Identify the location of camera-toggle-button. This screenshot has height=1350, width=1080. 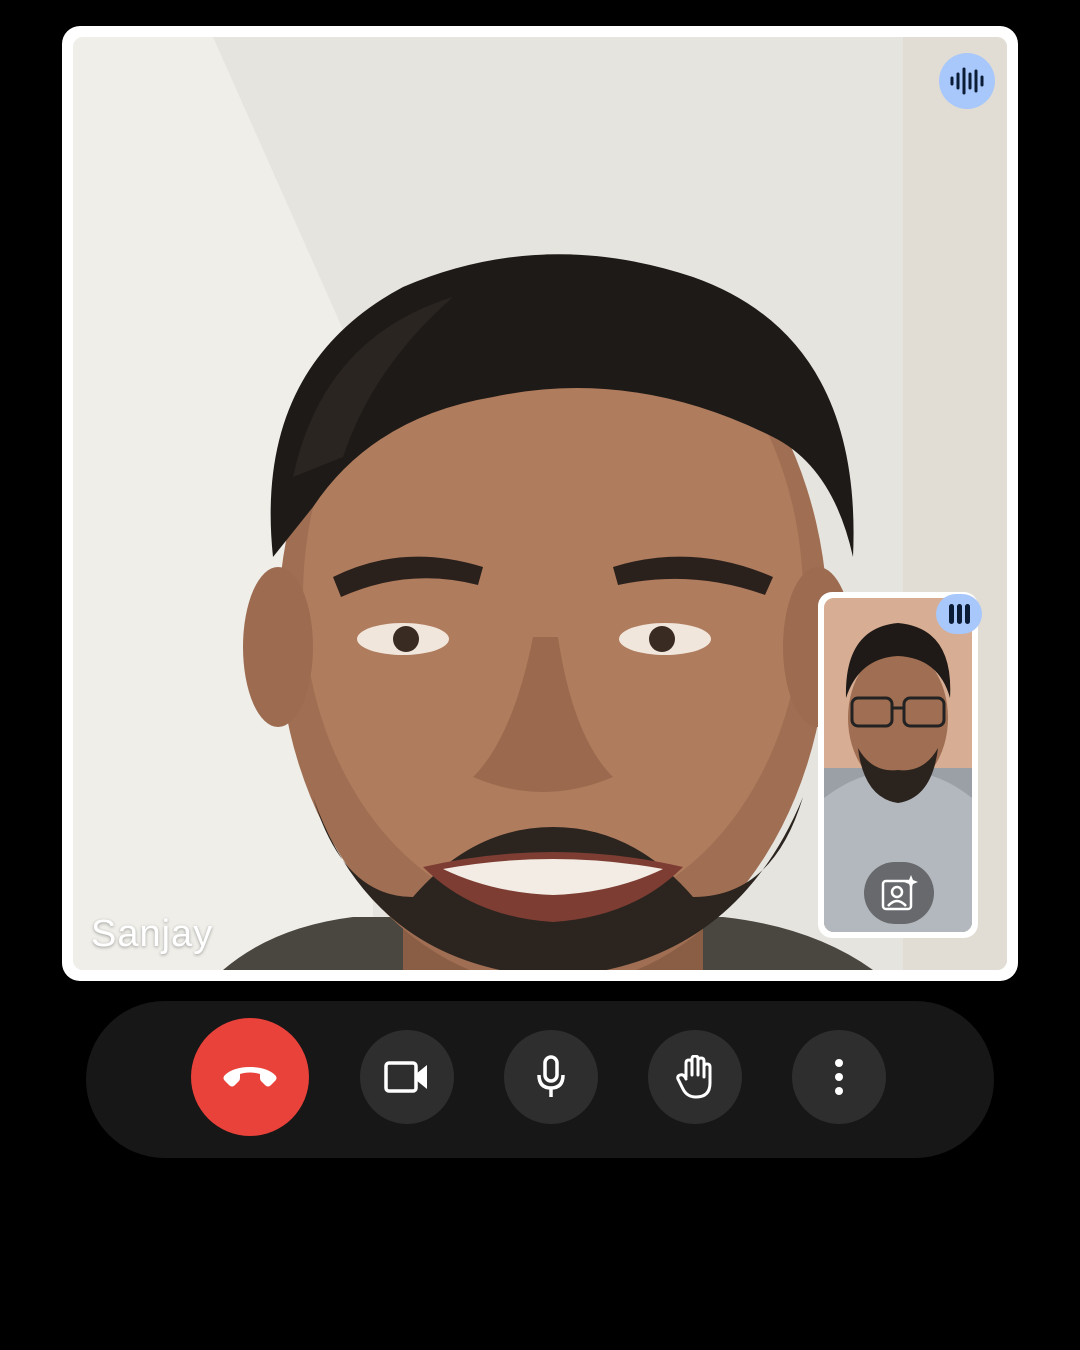
(407, 1077).